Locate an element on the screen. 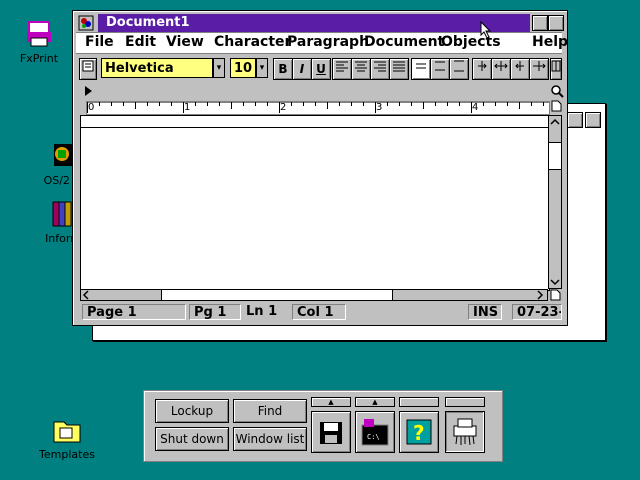 The width and height of the screenshot is (640, 480). center-tab-button is located at coordinates (501, 69).